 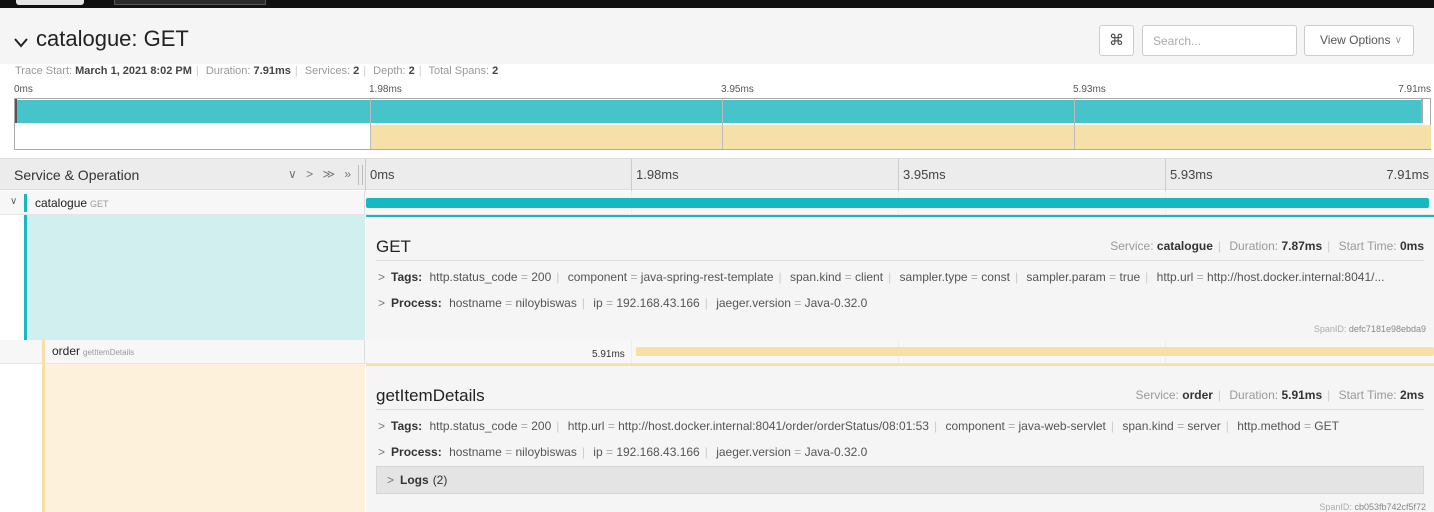 What do you see at coordinates (1411, 246) in the screenshot?
I see `detail-start-value: 0ms` at bounding box center [1411, 246].